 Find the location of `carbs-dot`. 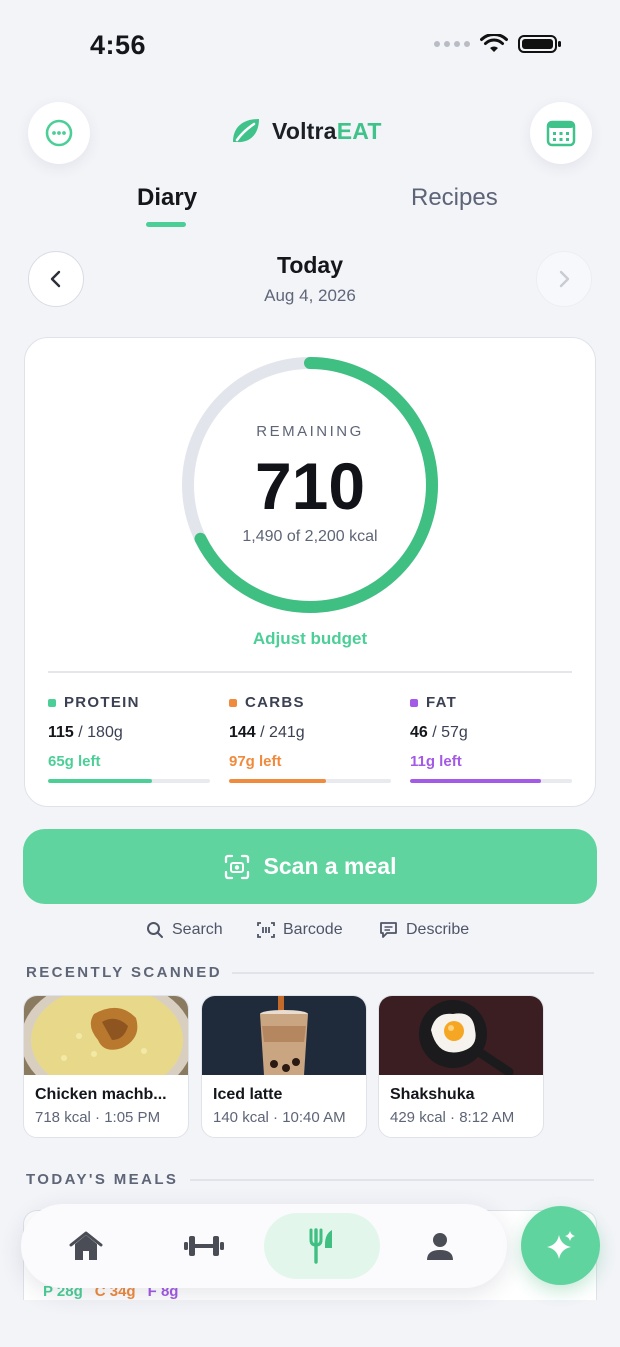

carbs-dot is located at coordinates (233, 702).